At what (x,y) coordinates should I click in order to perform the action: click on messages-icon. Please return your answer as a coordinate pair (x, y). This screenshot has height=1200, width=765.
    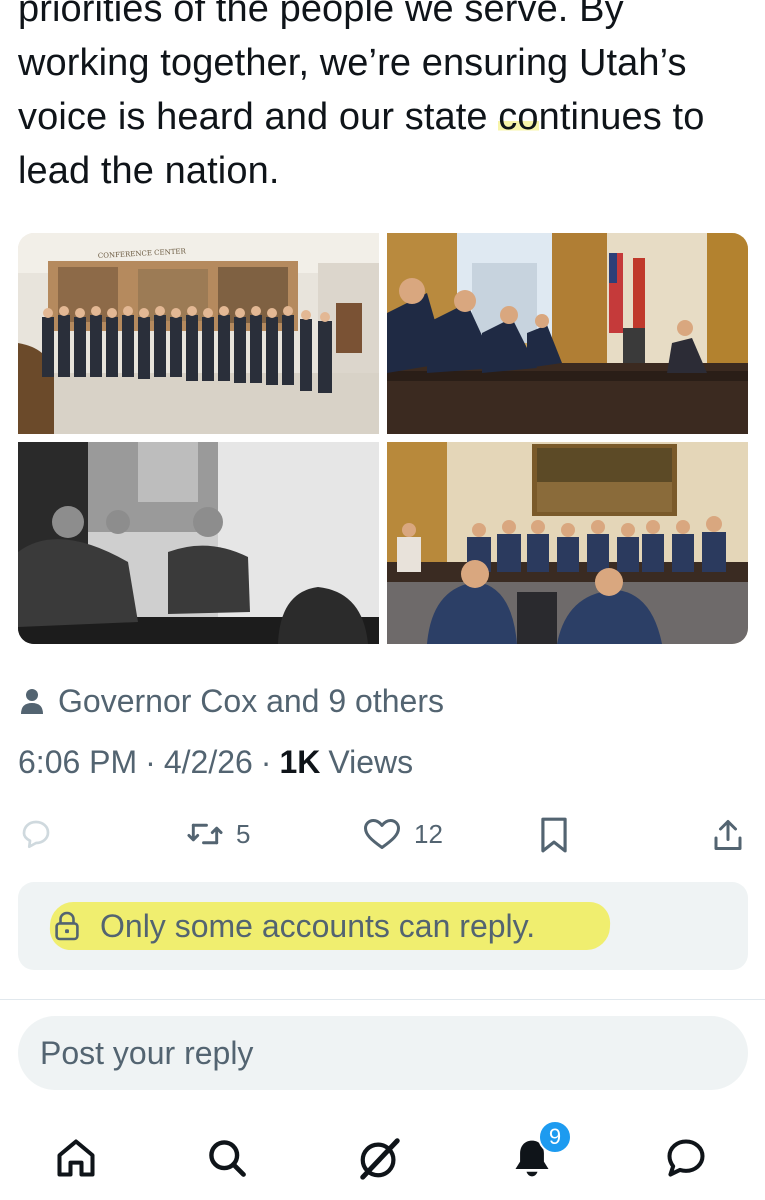
    Looking at the image, I should click on (686, 1158).